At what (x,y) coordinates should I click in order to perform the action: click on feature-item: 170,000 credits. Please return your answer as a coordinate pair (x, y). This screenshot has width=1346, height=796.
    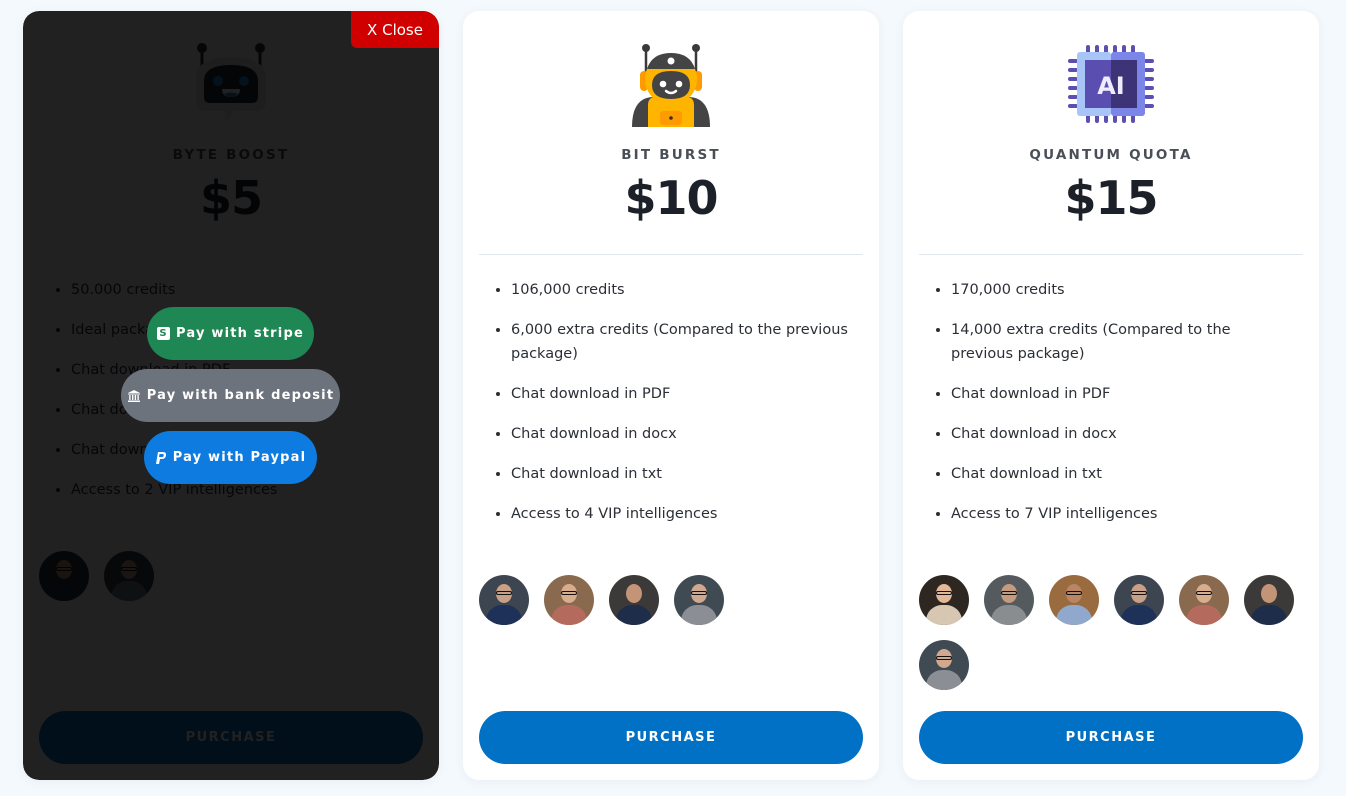
    Looking at the image, I should click on (1123, 290).